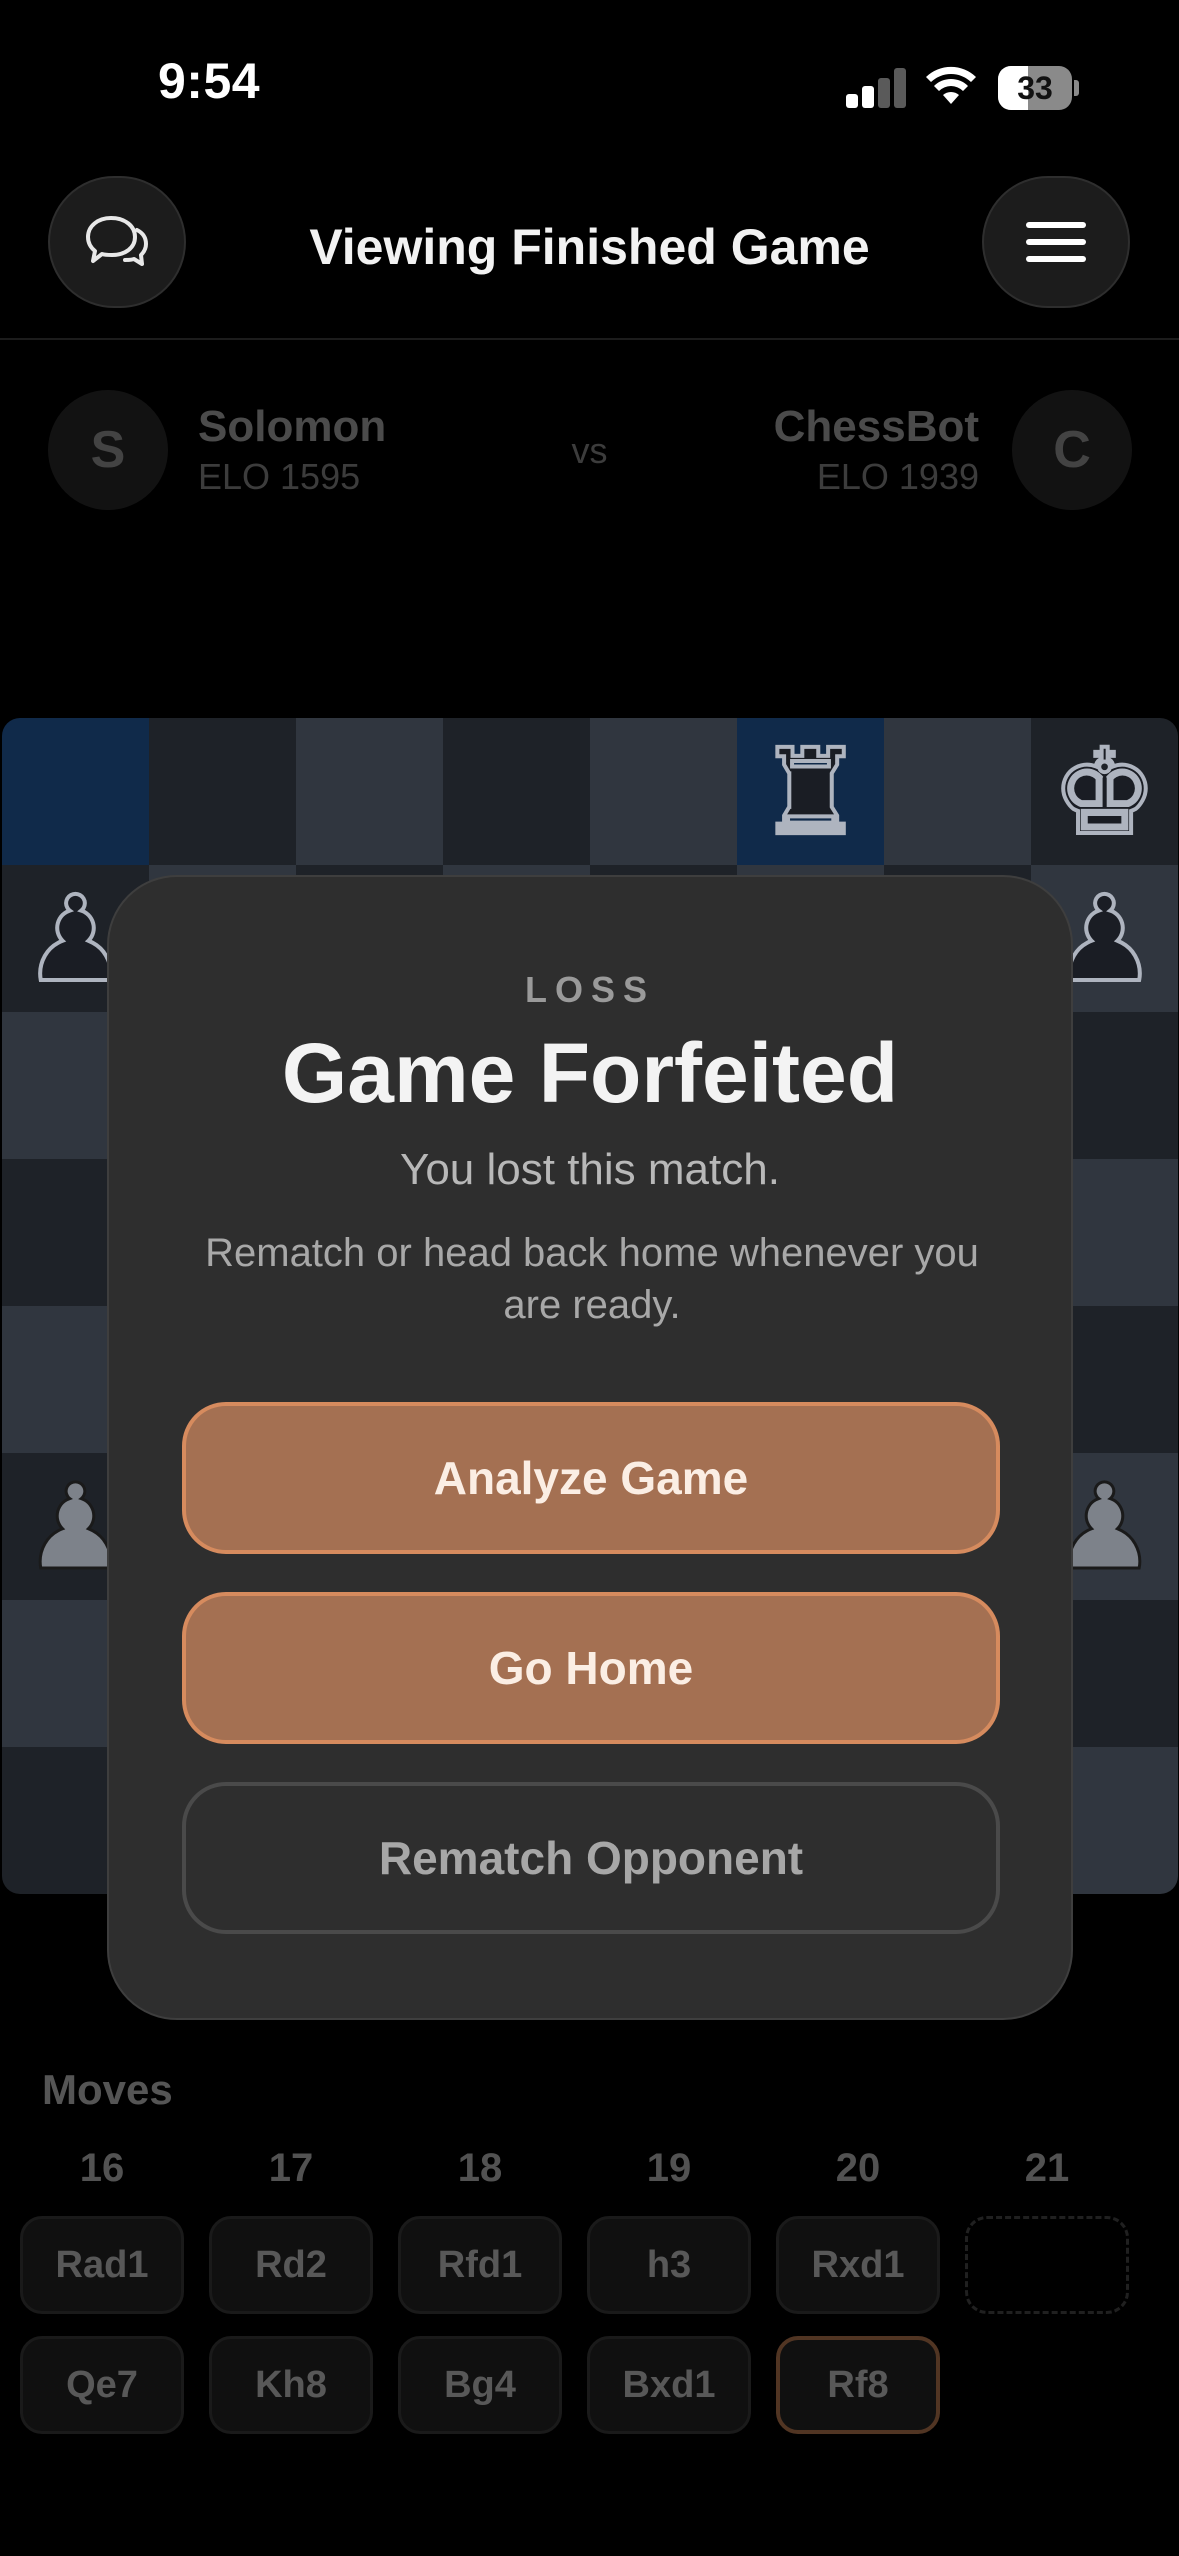 This screenshot has width=1179, height=2556. Describe the element at coordinates (102, 2265) in the screenshot. I see `move-chip-white: Rad1` at that location.